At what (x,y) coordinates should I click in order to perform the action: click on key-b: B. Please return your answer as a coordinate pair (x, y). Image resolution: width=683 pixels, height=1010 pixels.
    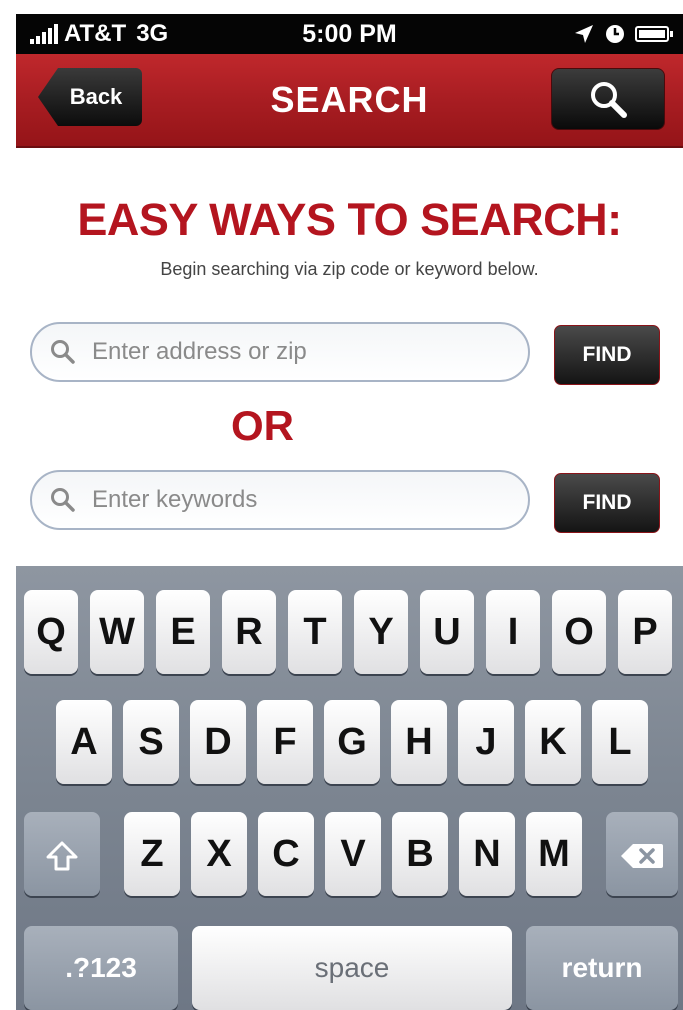
    Looking at the image, I should click on (420, 854).